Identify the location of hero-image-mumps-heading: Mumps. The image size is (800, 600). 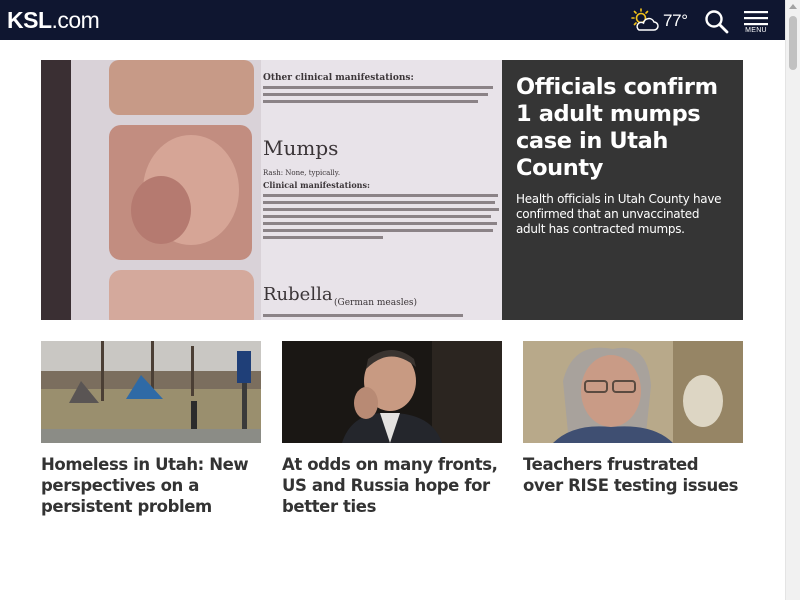
(300, 148).